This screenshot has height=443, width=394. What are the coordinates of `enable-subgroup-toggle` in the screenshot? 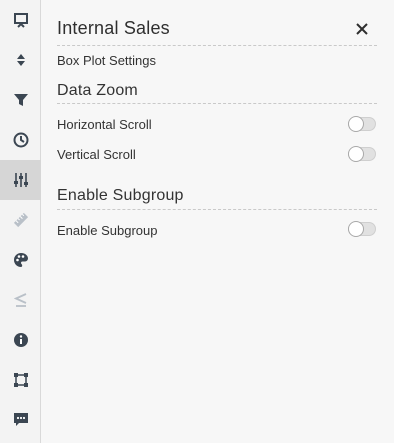 It's located at (362, 229).